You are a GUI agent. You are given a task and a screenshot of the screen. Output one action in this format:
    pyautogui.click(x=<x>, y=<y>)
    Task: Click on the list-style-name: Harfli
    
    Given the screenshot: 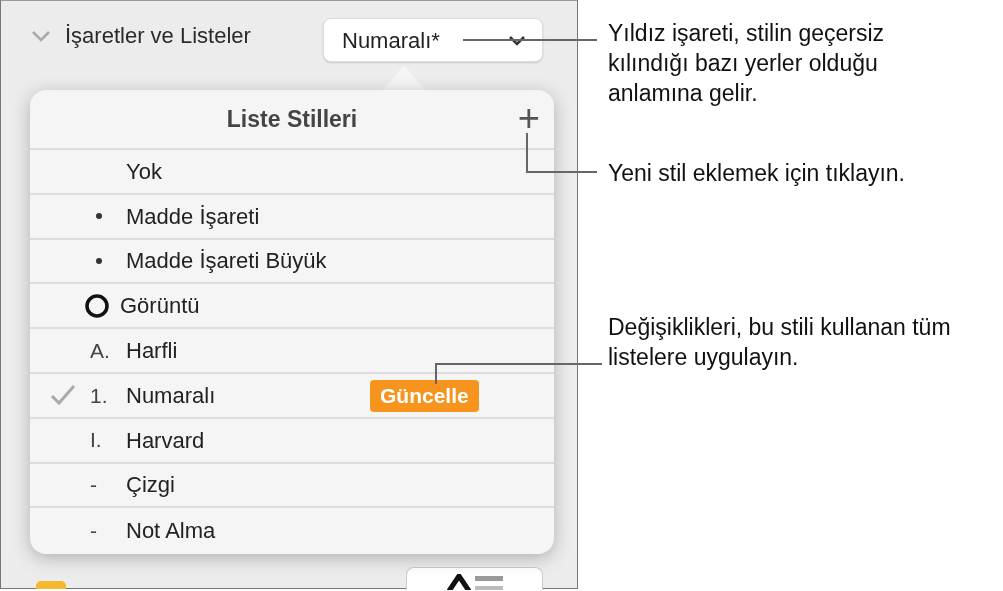 What is the action you would take?
    pyautogui.click(x=152, y=351)
    